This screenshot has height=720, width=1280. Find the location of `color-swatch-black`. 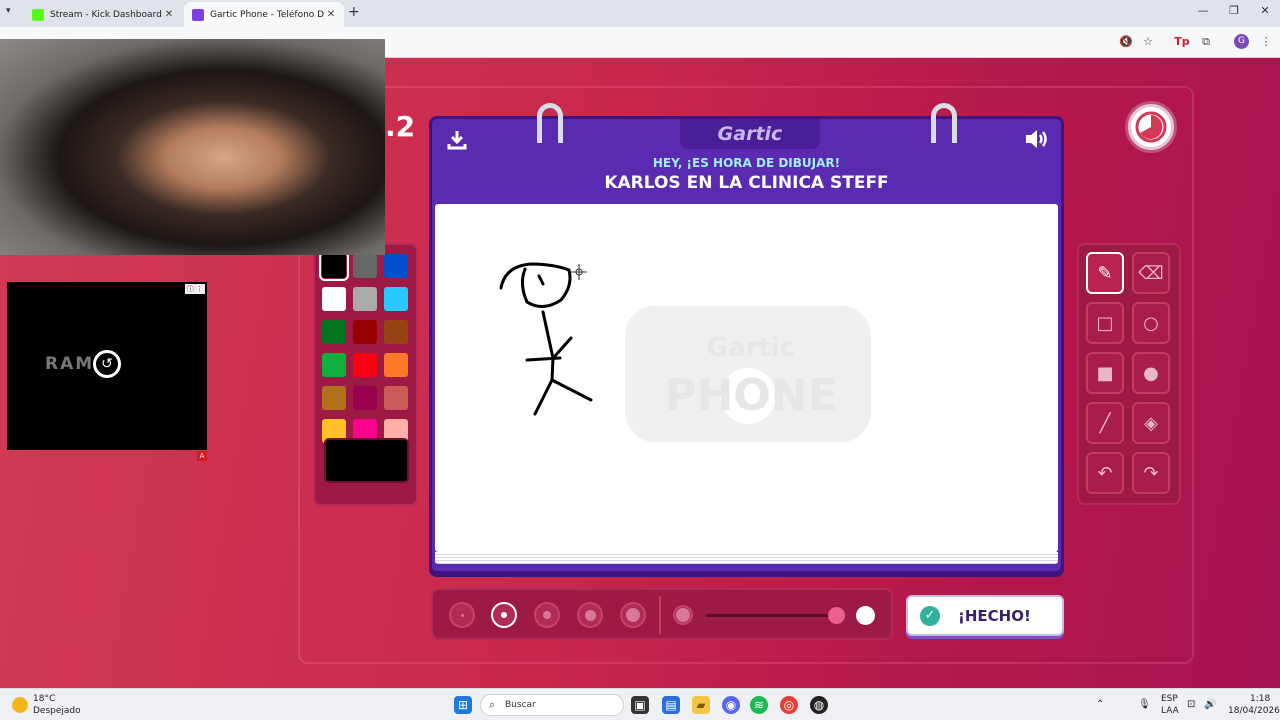

color-swatch-black is located at coordinates (334, 266).